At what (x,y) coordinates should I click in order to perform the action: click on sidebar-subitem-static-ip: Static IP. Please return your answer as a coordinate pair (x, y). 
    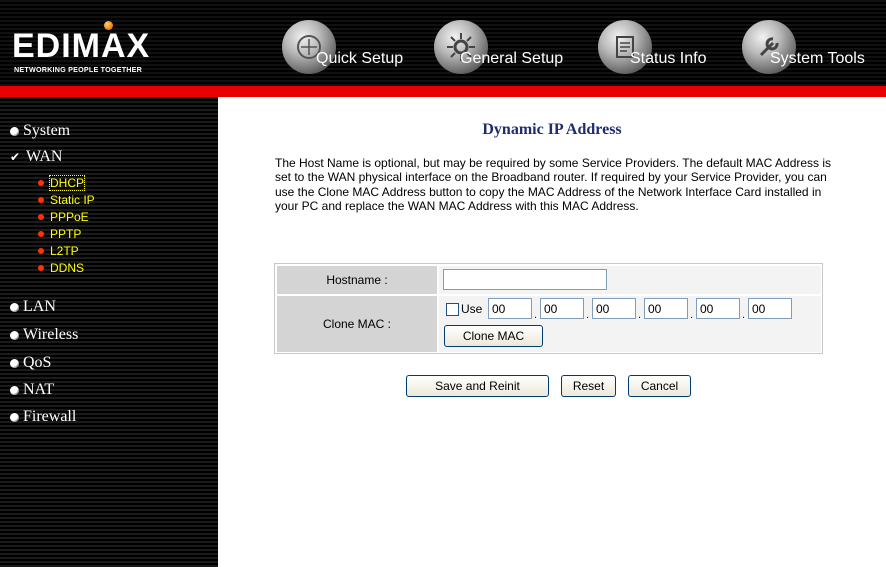
    Looking at the image, I should click on (66, 200).